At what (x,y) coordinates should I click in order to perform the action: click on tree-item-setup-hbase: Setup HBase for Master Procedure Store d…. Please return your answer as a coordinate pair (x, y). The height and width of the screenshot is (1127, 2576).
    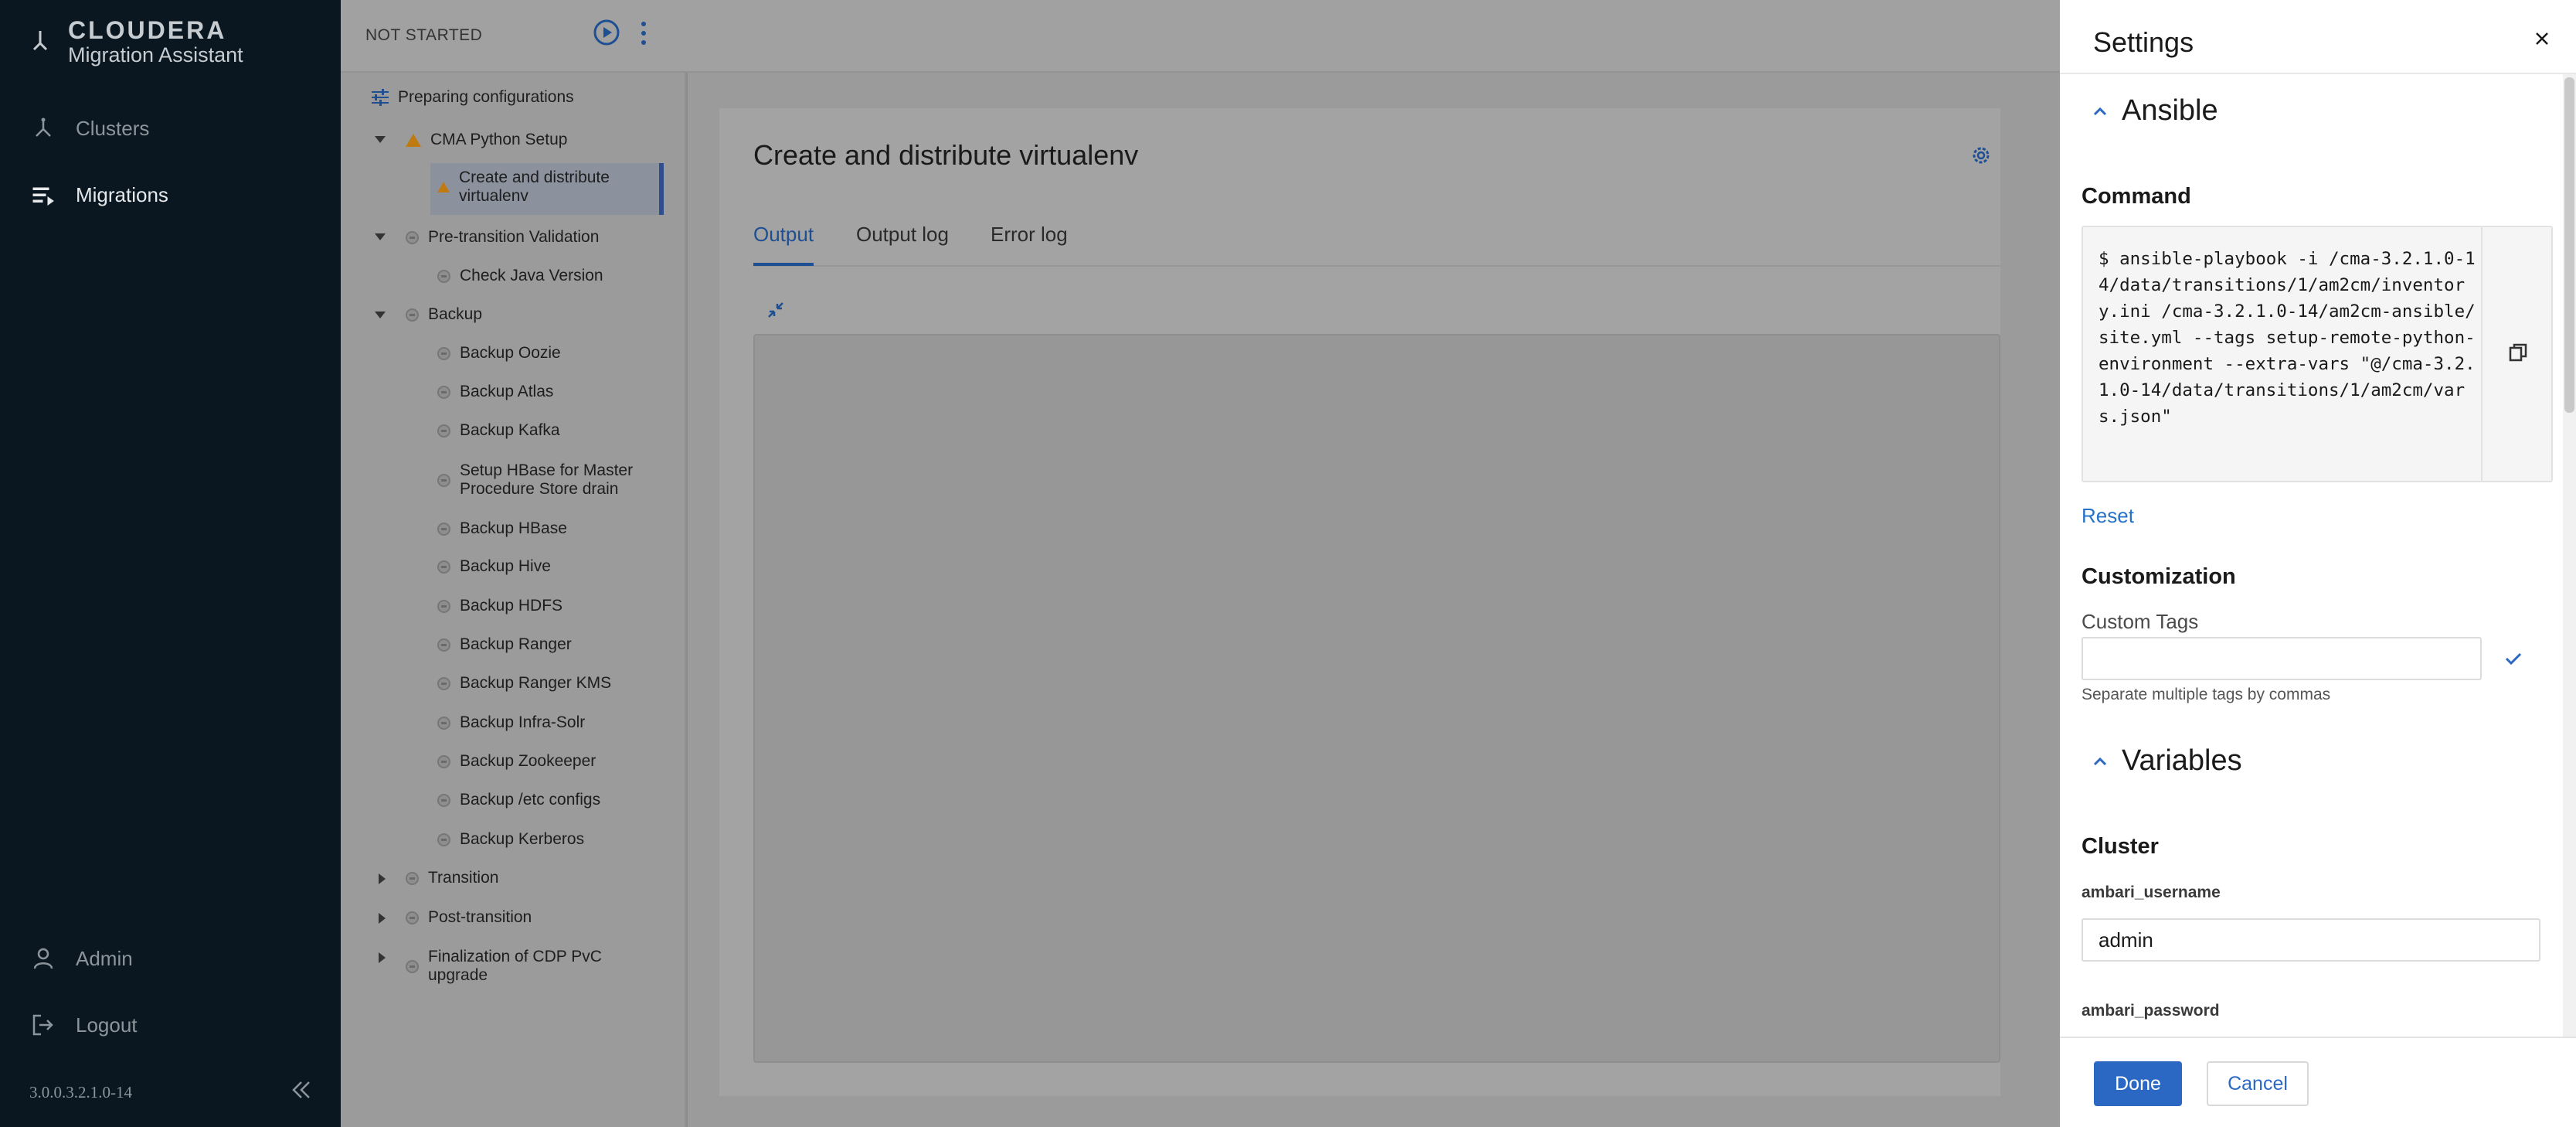
    Looking at the image, I should click on (545, 480).